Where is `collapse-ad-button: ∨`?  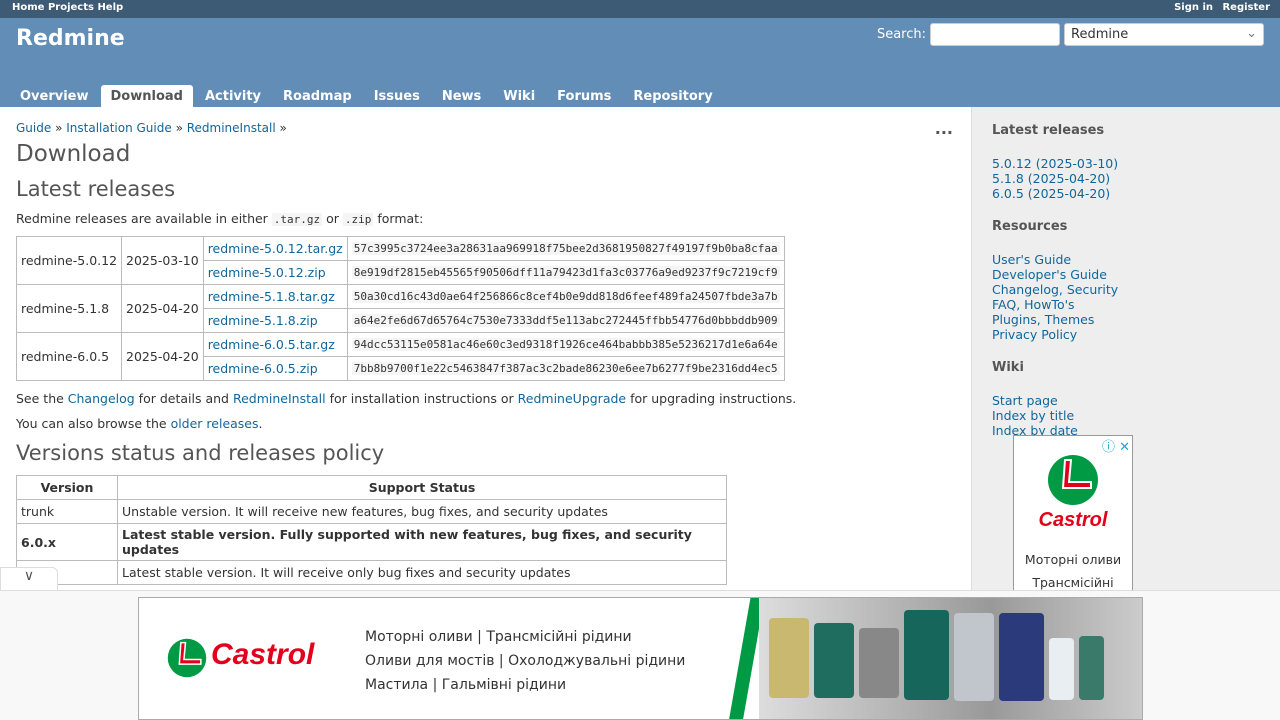
collapse-ad-button: ∨ is located at coordinates (29, 579).